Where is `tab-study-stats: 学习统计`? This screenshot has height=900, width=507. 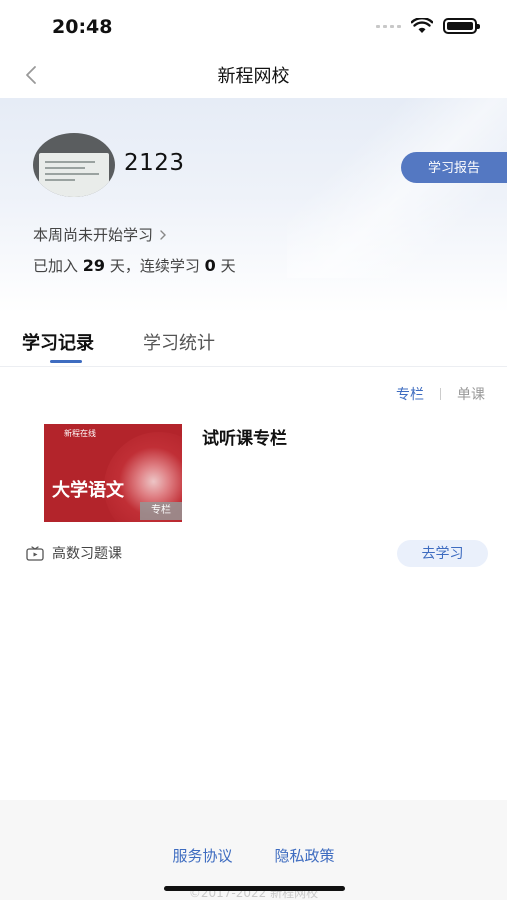 tab-study-stats: 学习统计 is located at coordinates (179, 342).